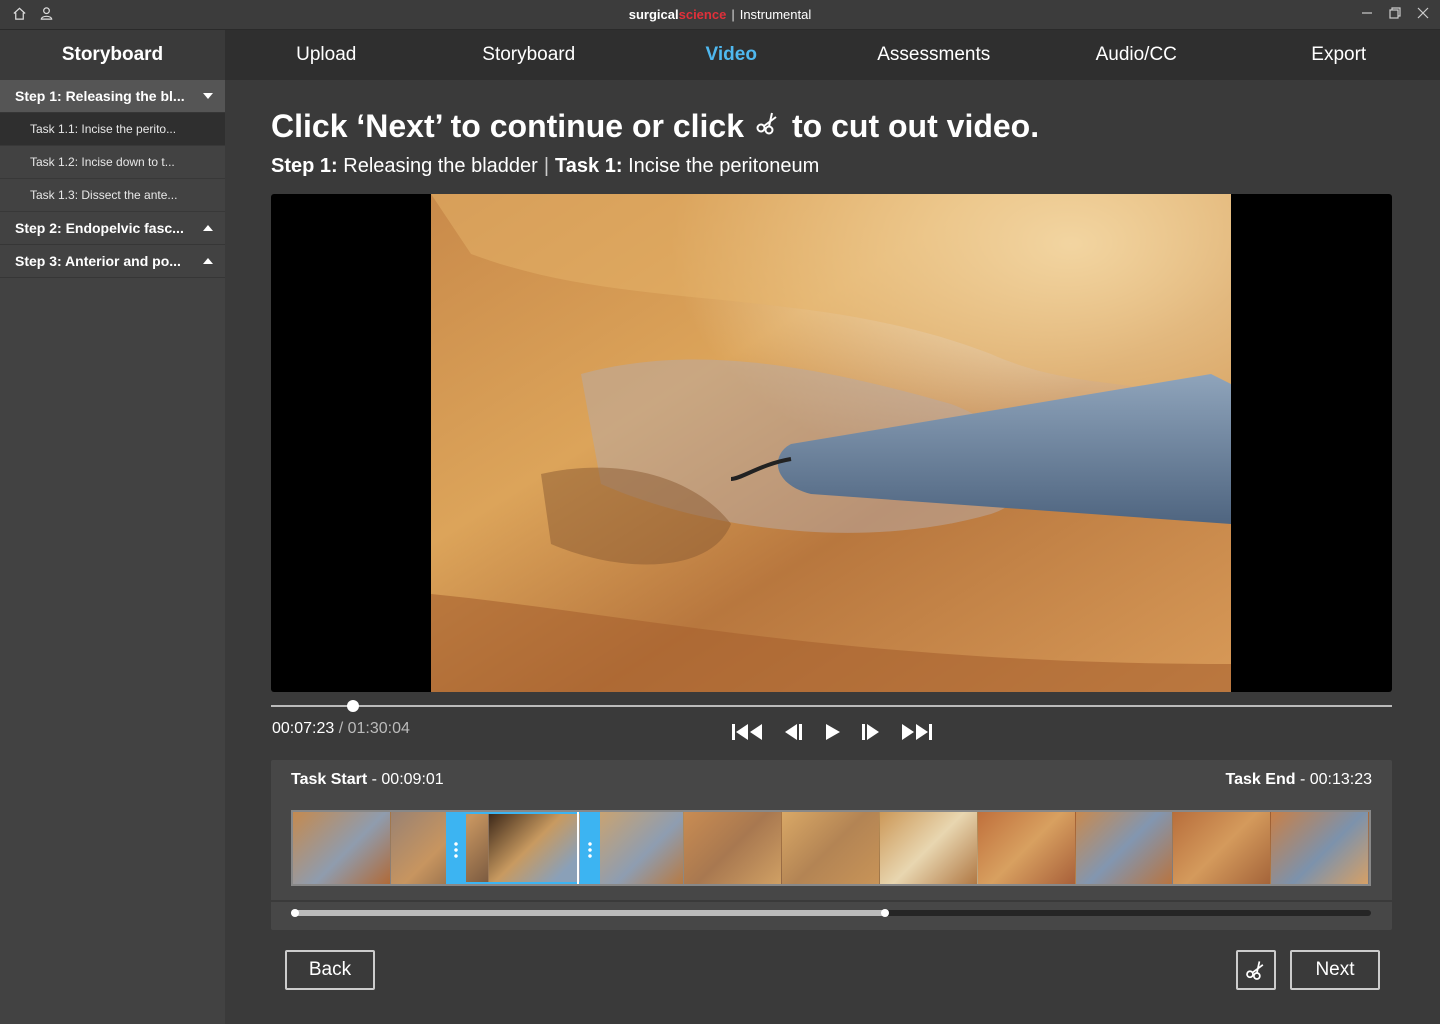  I want to click on trim-divider, so click(831, 901).